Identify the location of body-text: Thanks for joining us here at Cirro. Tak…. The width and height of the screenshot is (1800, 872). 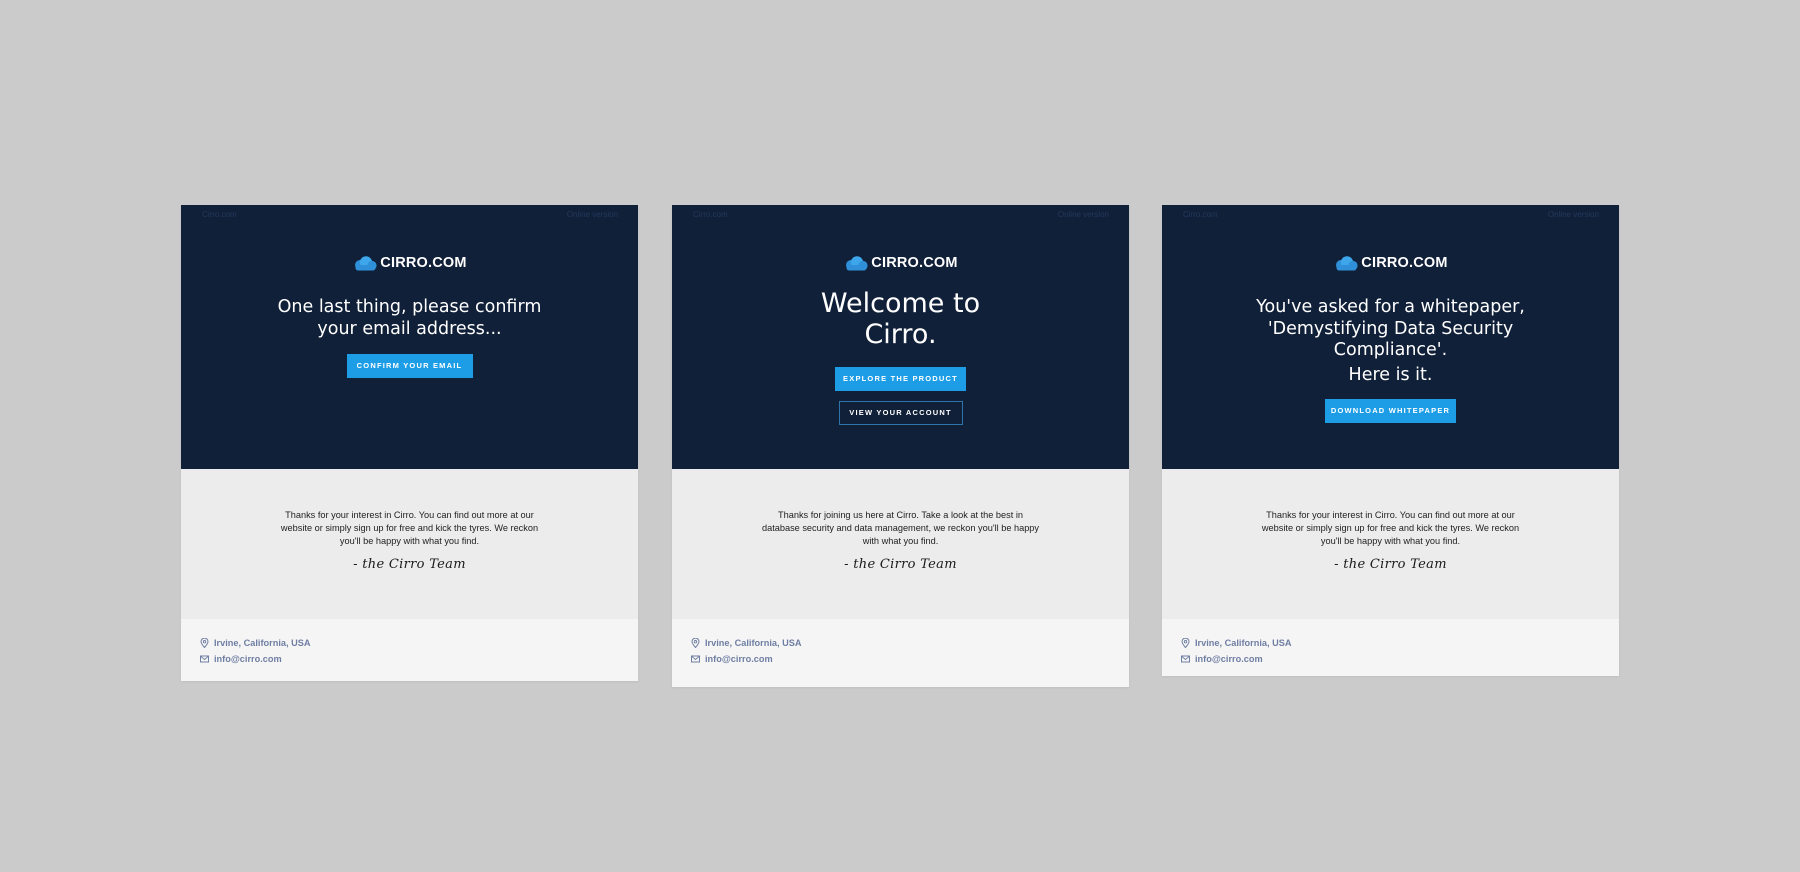
(900, 528).